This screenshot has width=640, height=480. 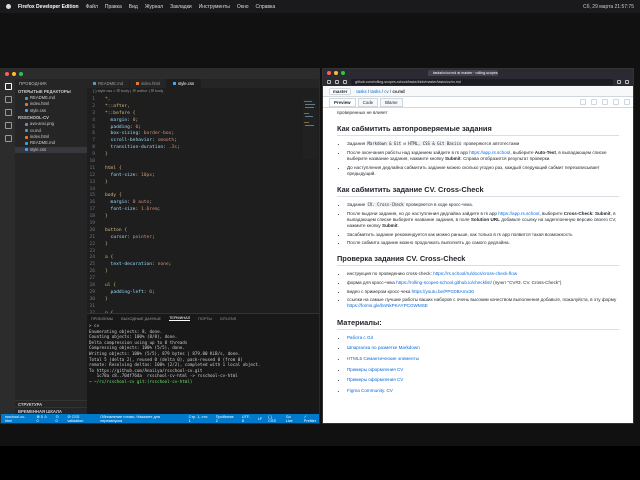 What do you see at coordinates (203, 100) in the screenshot?
I see `code-line: 1 *,` at bounding box center [203, 100].